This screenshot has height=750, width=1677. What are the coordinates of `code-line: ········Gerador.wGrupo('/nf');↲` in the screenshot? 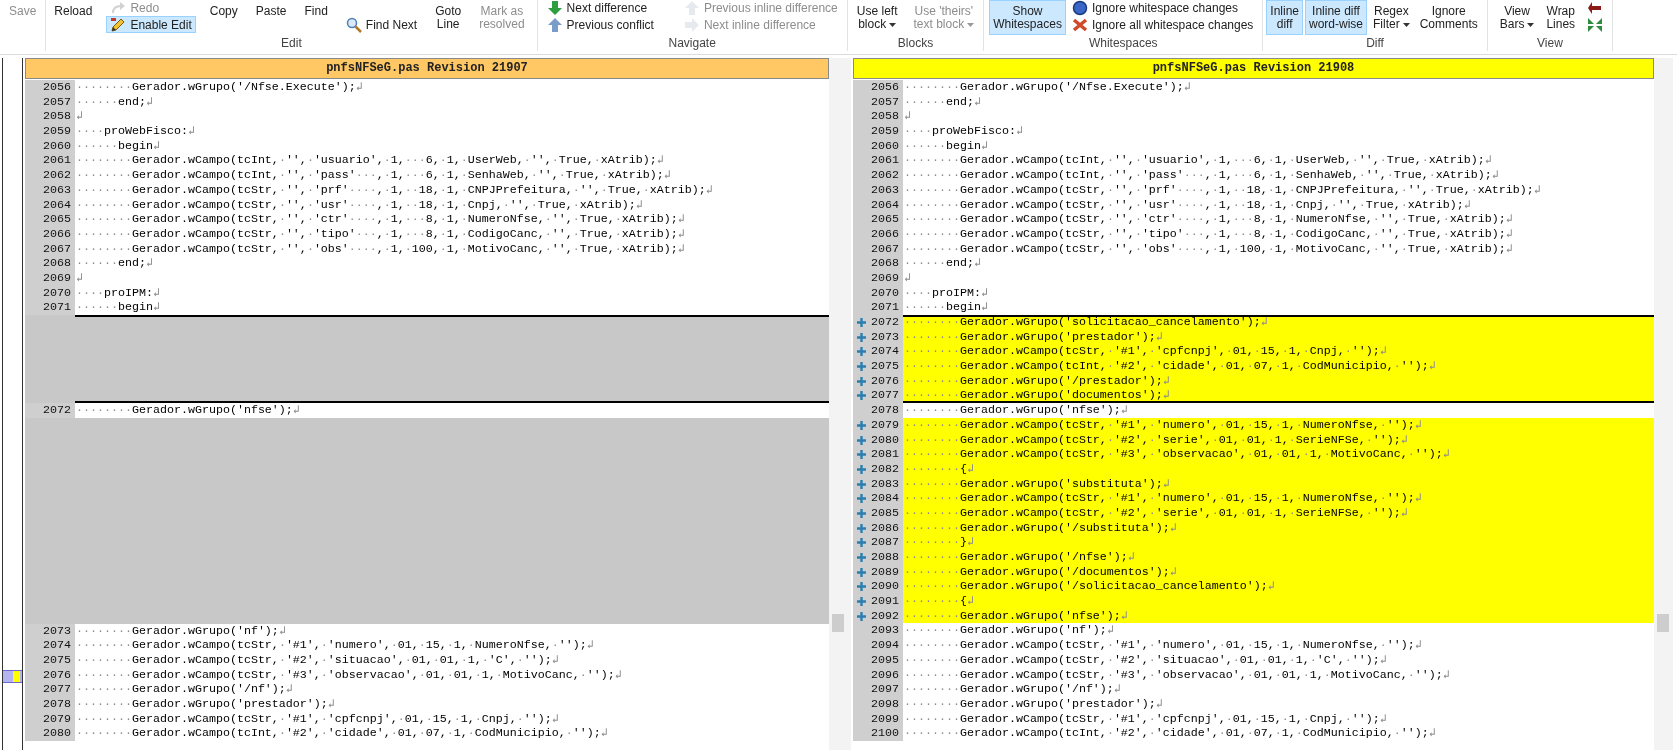 It's located at (1012, 689).